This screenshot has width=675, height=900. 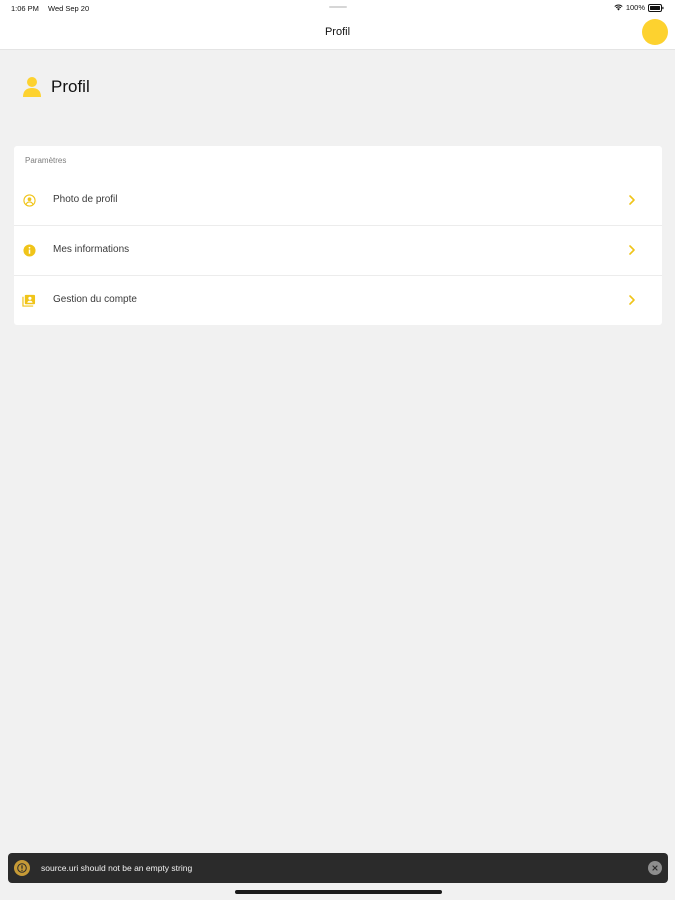 What do you see at coordinates (338, 300) in the screenshot?
I see `settings-item-gestion-du-compte: Gestion du compte` at bounding box center [338, 300].